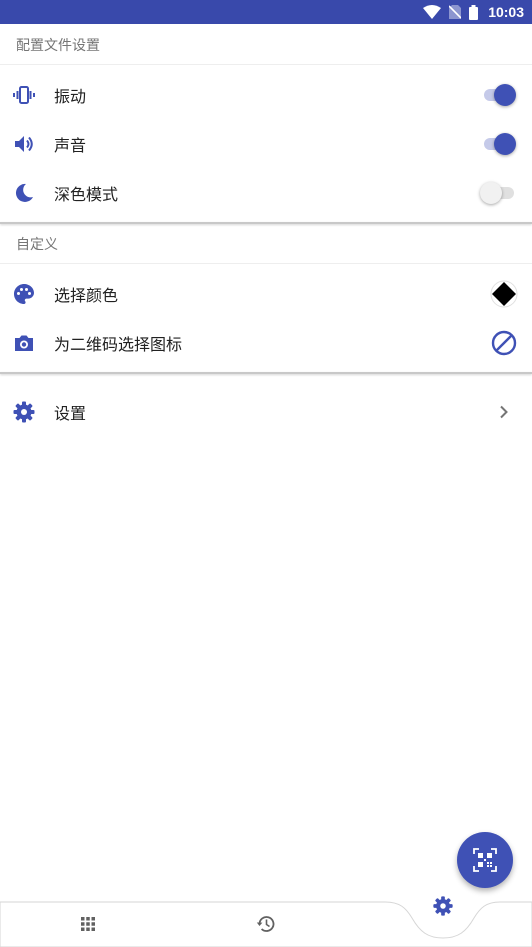 Image resolution: width=532 pixels, height=947 pixels. What do you see at coordinates (86, 295) in the screenshot?
I see `setting-label-pick-color: 选择颜色` at bounding box center [86, 295].